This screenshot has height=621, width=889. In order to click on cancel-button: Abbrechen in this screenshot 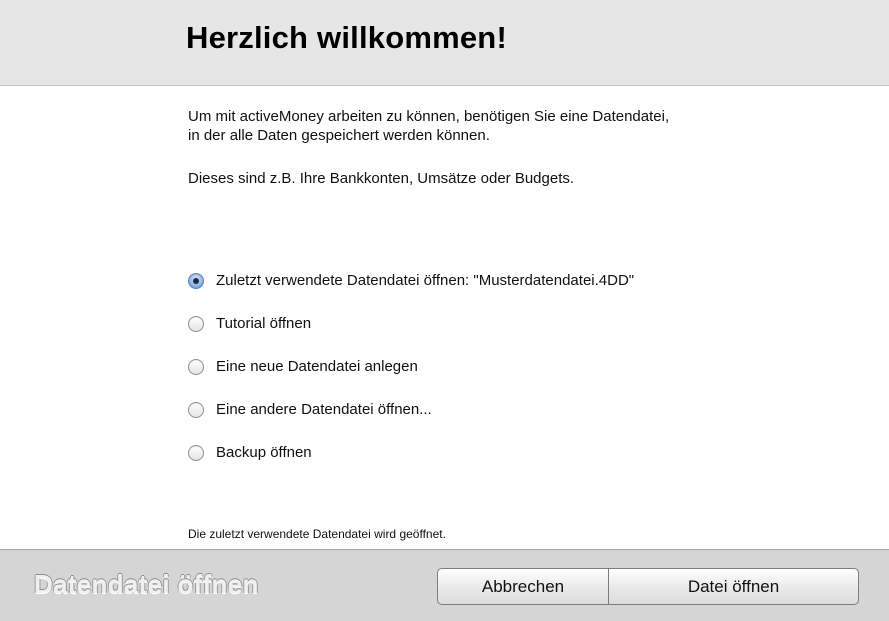, I will do `click(523, 586)`.